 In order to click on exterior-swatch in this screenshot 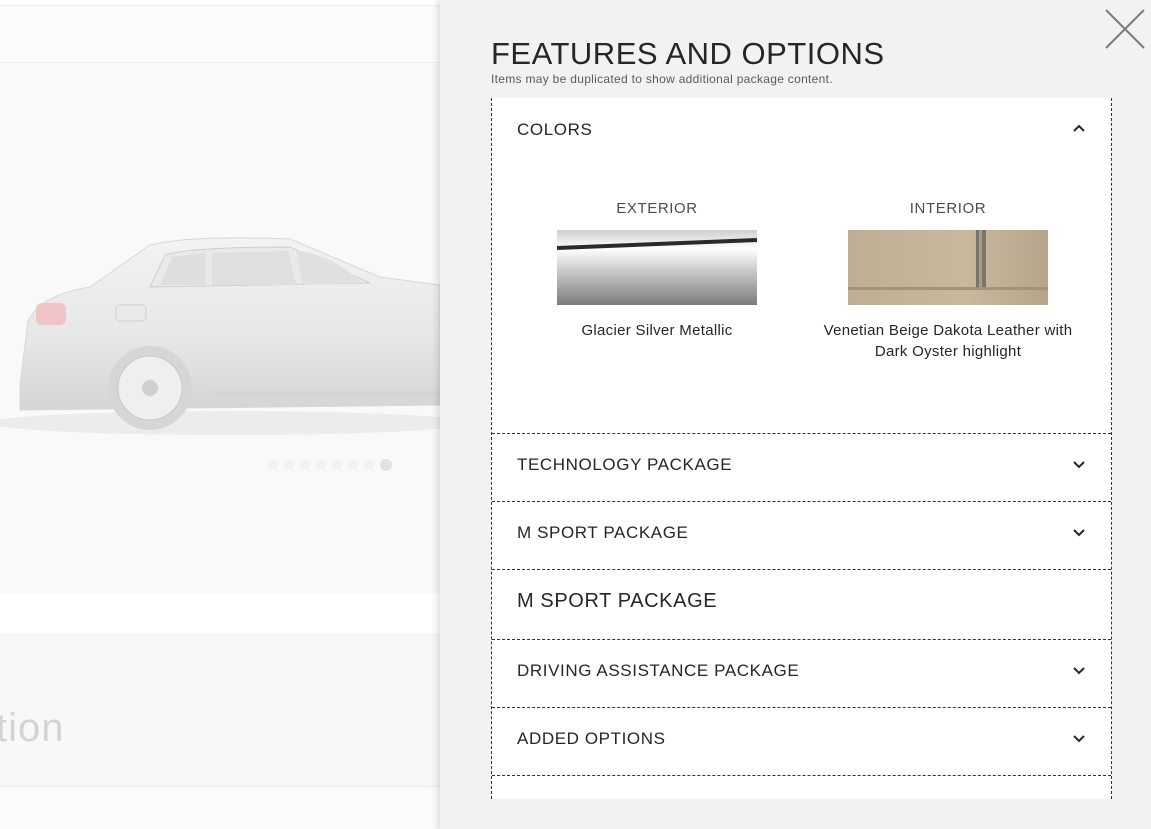, I will do `click(657, 267)`.